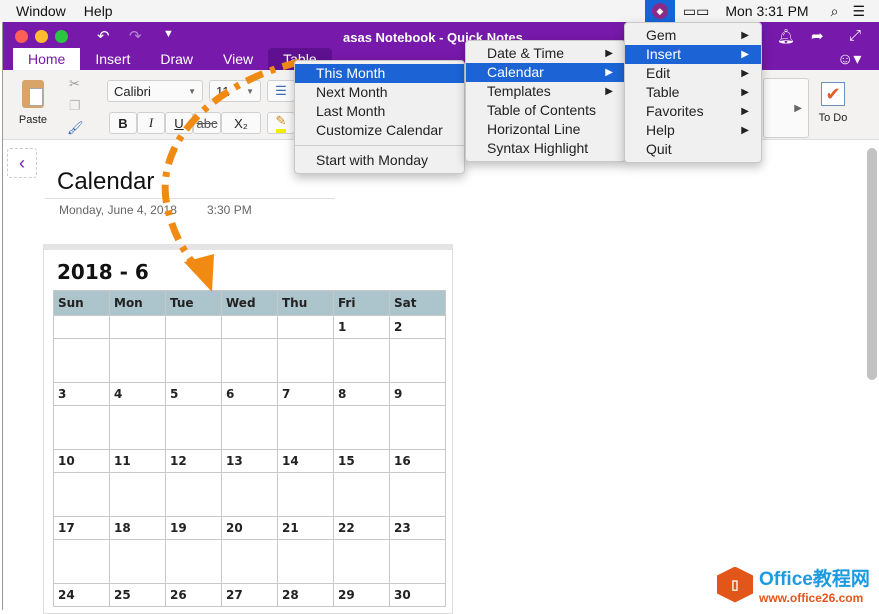  What do you see at coordinates (417, 327) in the screenshot?
I see `date-cell: 2` at bounding box center [417, 327].